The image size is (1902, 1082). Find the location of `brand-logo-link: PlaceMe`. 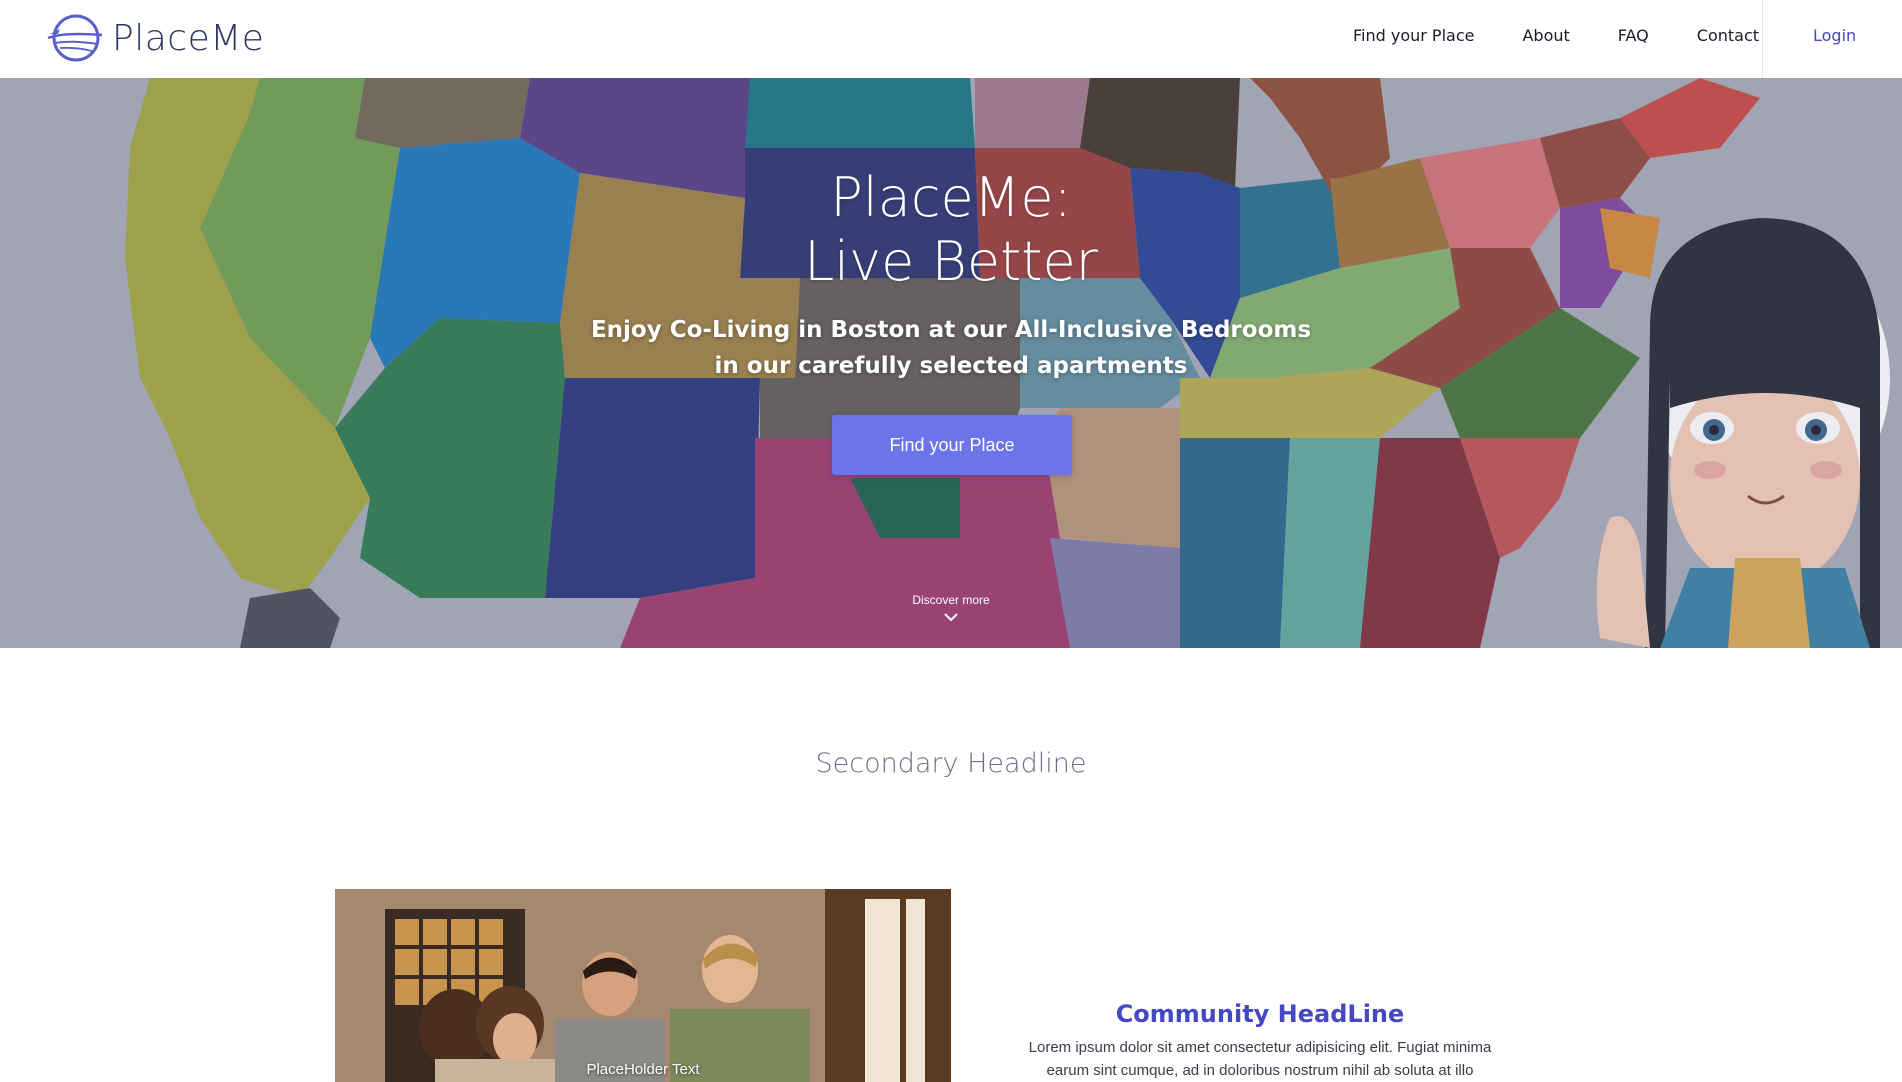

brand-logo-link: PlaceMe is located at coordinates (155, 38).